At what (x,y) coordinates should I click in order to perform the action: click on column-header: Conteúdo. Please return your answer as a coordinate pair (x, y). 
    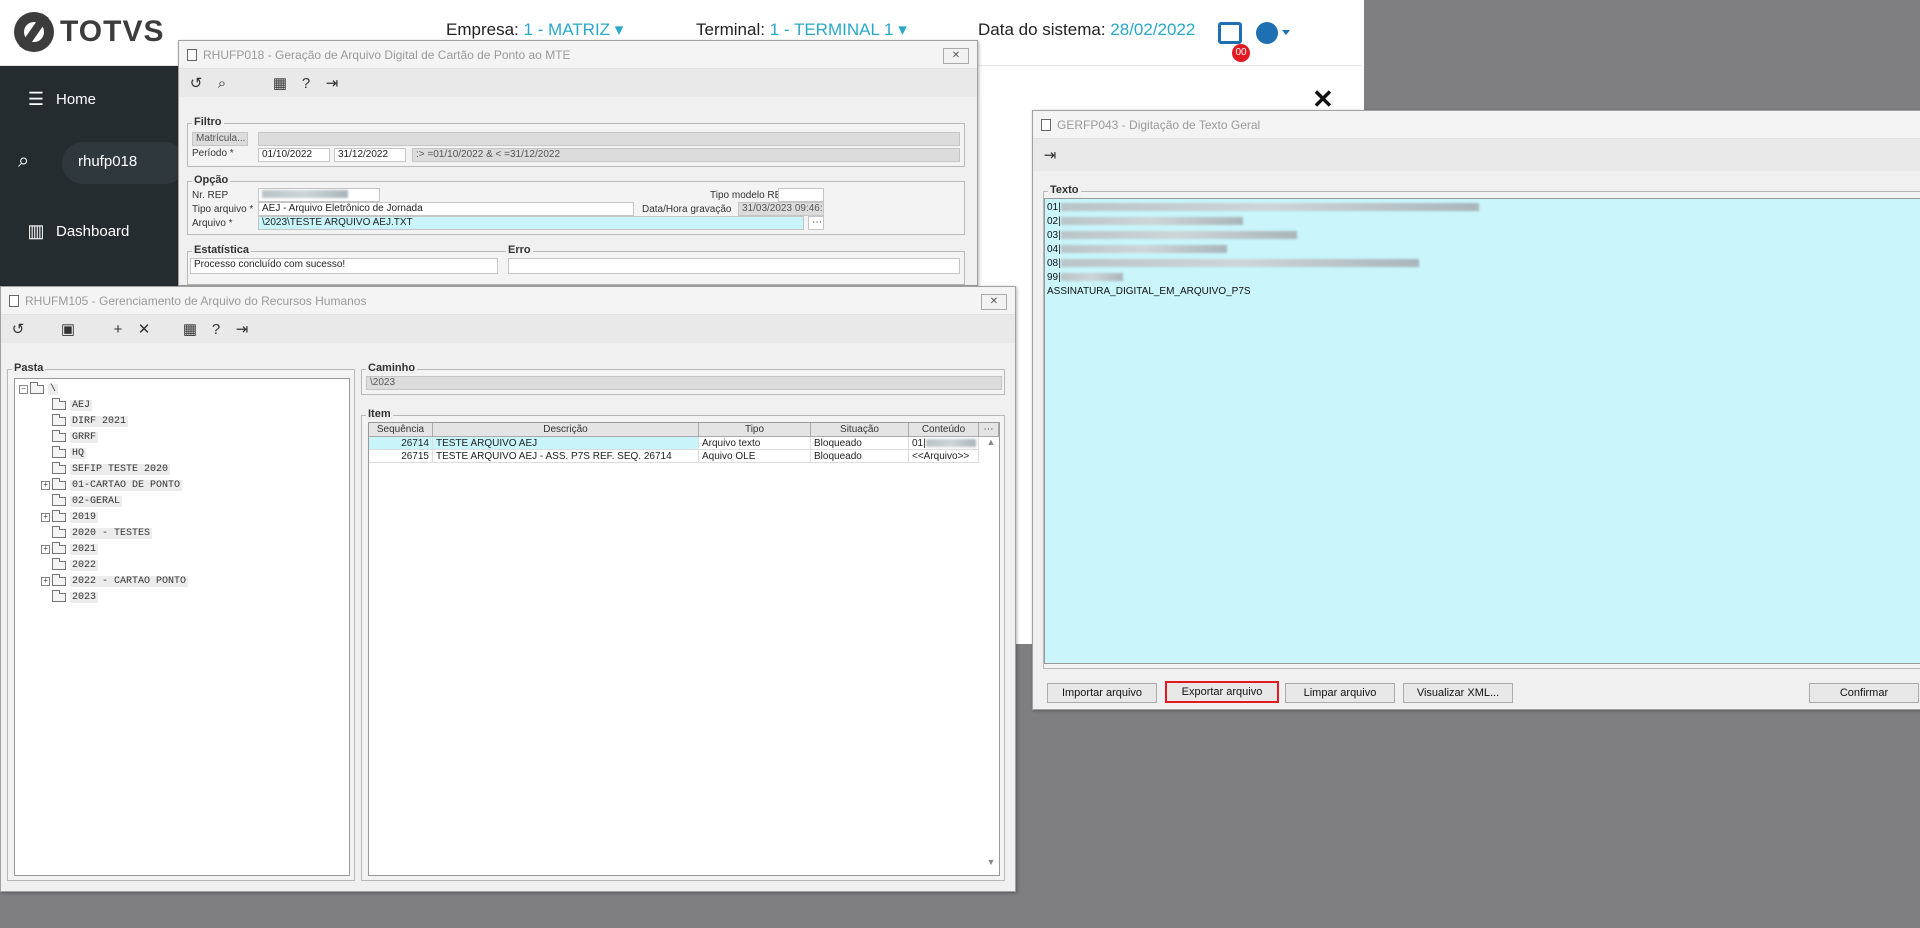
    Looking at the image, I should click on (944, 430).